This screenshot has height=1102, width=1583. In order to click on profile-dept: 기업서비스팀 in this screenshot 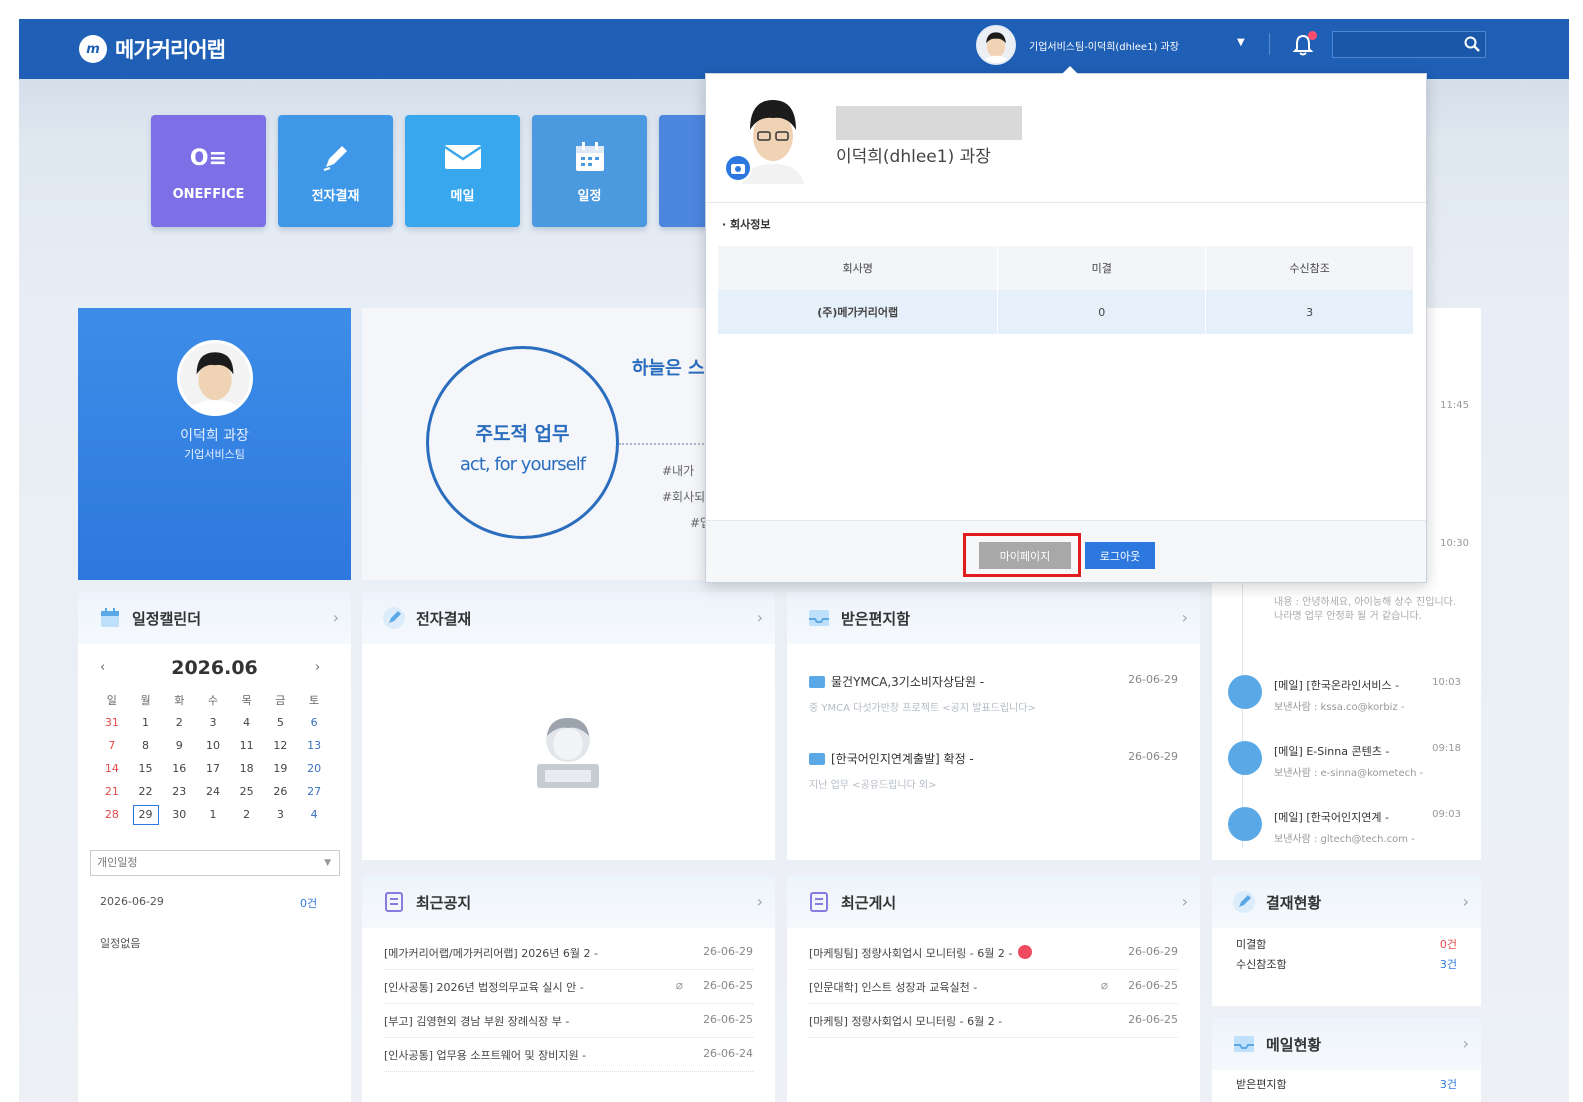, I will do `click(214, 454)`.